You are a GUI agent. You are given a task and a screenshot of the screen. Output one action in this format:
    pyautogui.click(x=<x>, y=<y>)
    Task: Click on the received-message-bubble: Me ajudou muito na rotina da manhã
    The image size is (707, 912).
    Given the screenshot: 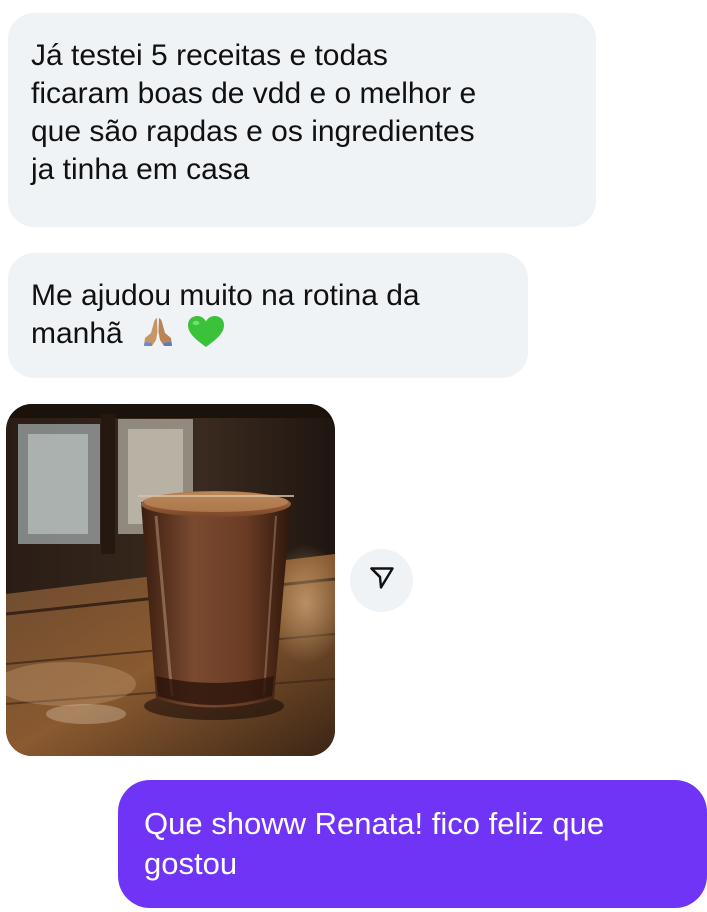 What is the action you would take?
    pyautogui.click(x=268, y=315)
    